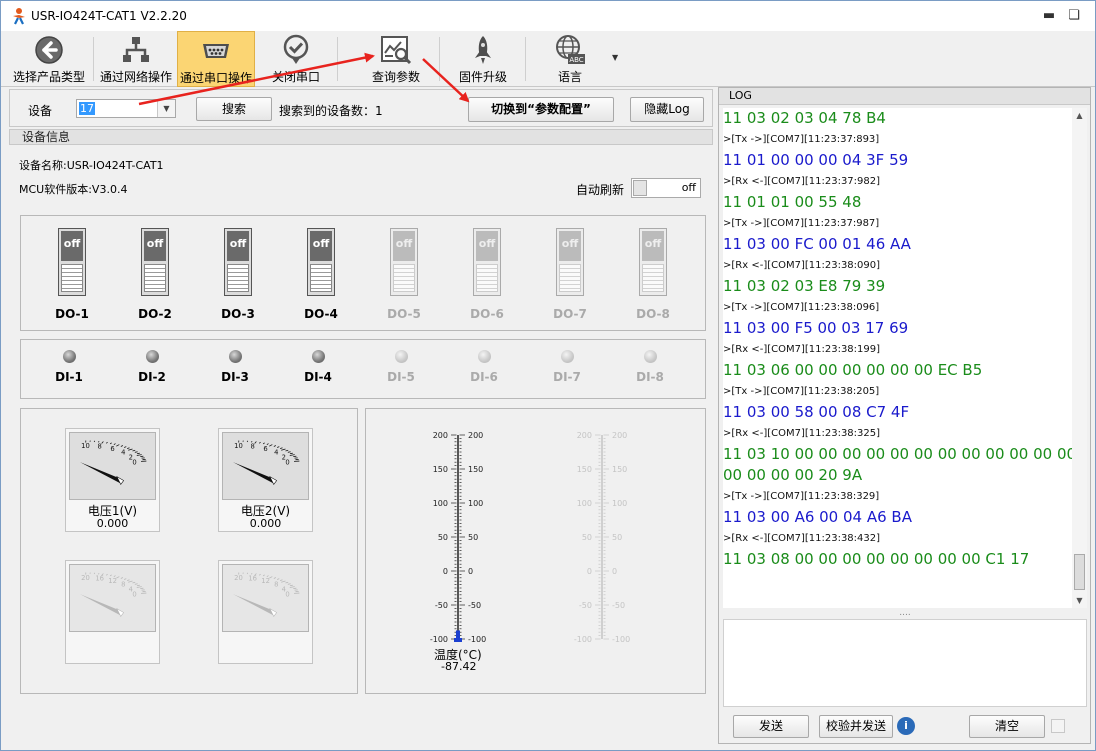 This screenshot has height=751, width=1096. Describe the element at coordinates (1079, 600) in the screenshot. I see `scroll-down-icon: ▼` at that location.